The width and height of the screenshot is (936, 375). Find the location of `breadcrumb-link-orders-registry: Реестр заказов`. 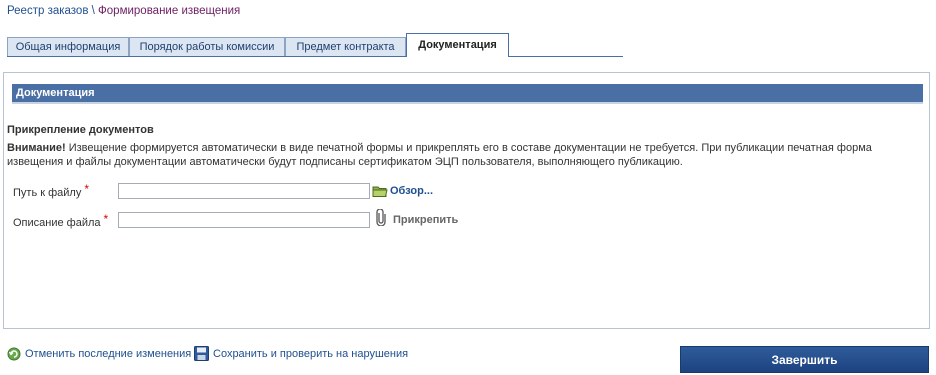

breadcrumb-link-orders-registry: Реестр заказов is located at coordinates (47, 11).